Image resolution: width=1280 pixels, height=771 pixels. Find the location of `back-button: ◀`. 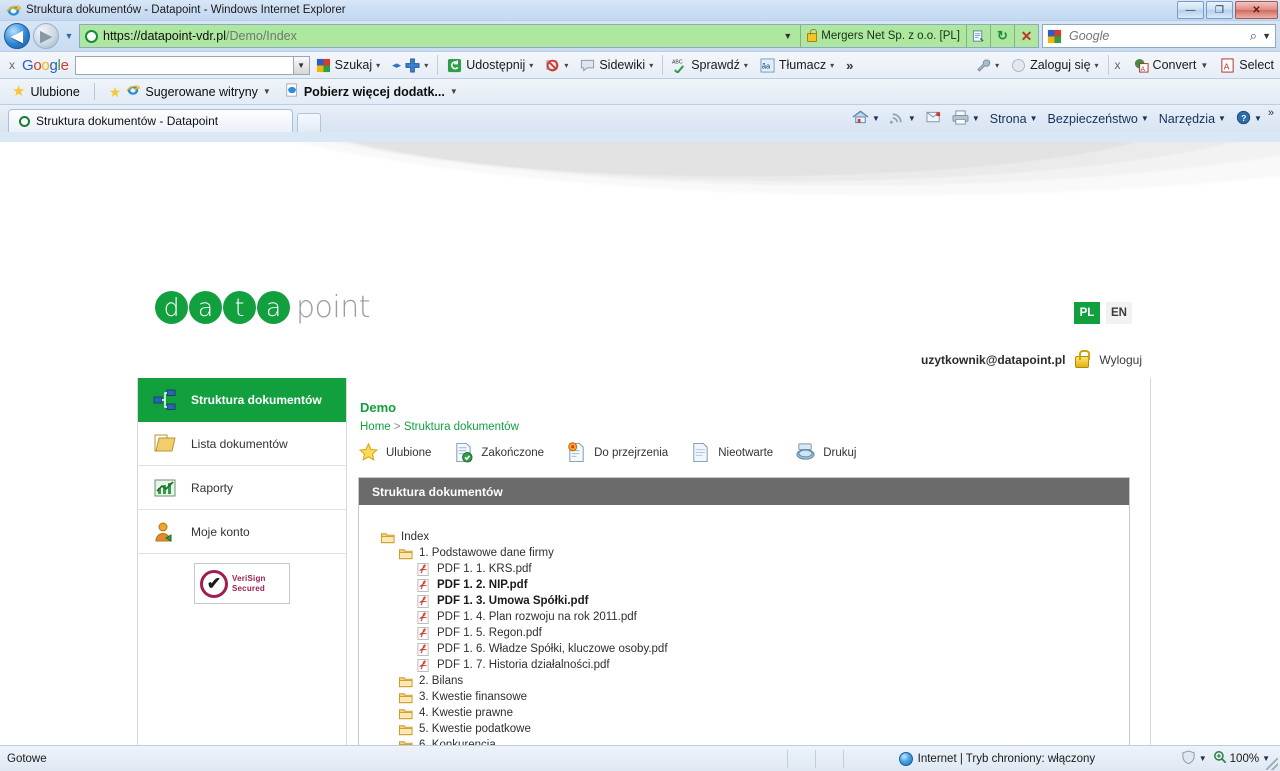

back-button: ◀ is located at coordinates (17, 36).